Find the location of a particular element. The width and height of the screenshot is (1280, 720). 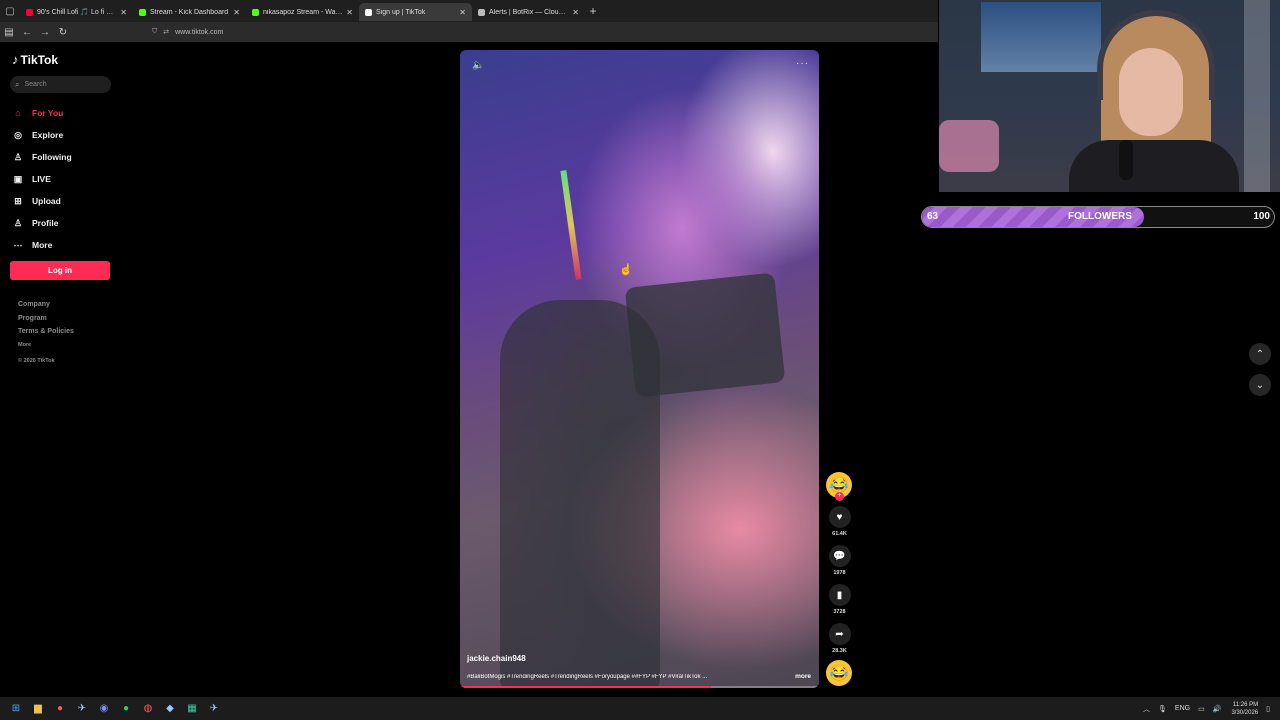

follow-plus-icon: + is located at coordinates (839, 496).